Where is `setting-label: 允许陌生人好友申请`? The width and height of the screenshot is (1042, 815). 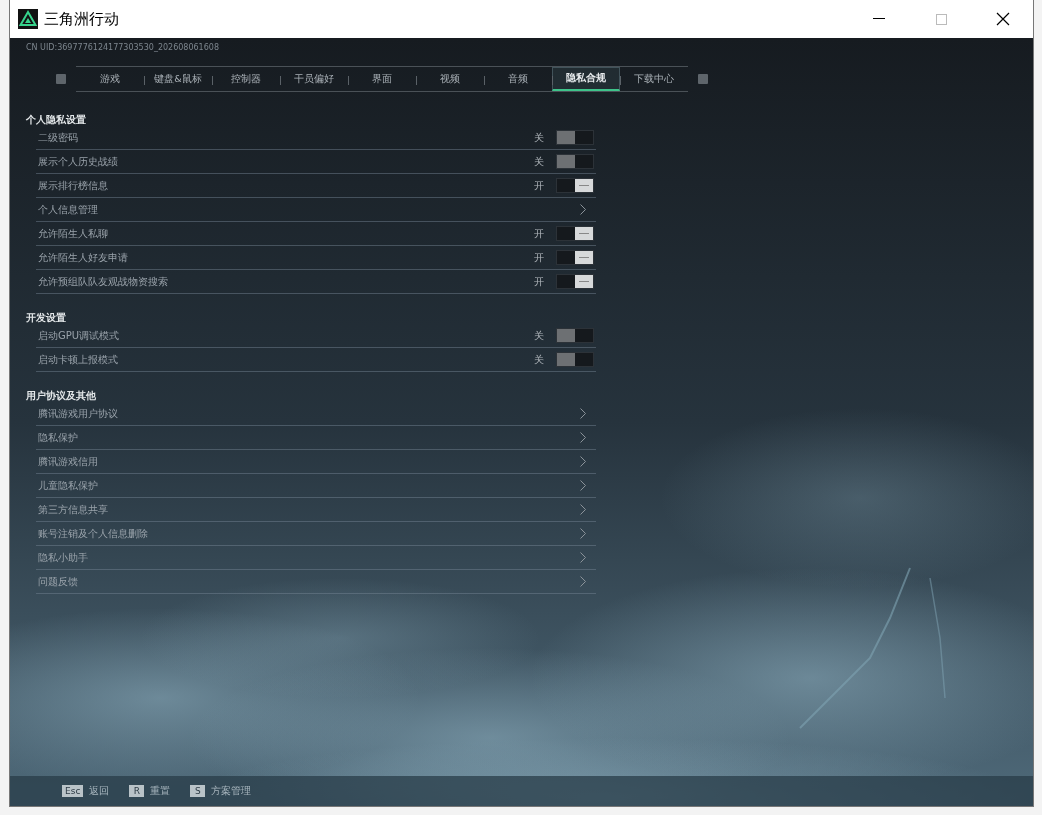 setting-label: 允许陌生人好友申请 is located at coordinates (83, 257).